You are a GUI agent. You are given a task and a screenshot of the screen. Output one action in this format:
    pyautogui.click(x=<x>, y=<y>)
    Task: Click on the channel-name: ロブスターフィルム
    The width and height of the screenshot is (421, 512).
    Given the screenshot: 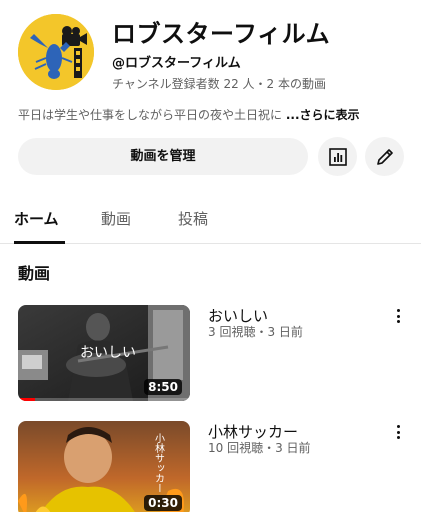 What is the action you would take?
    pyautogui.click(x=221, y=34)
    